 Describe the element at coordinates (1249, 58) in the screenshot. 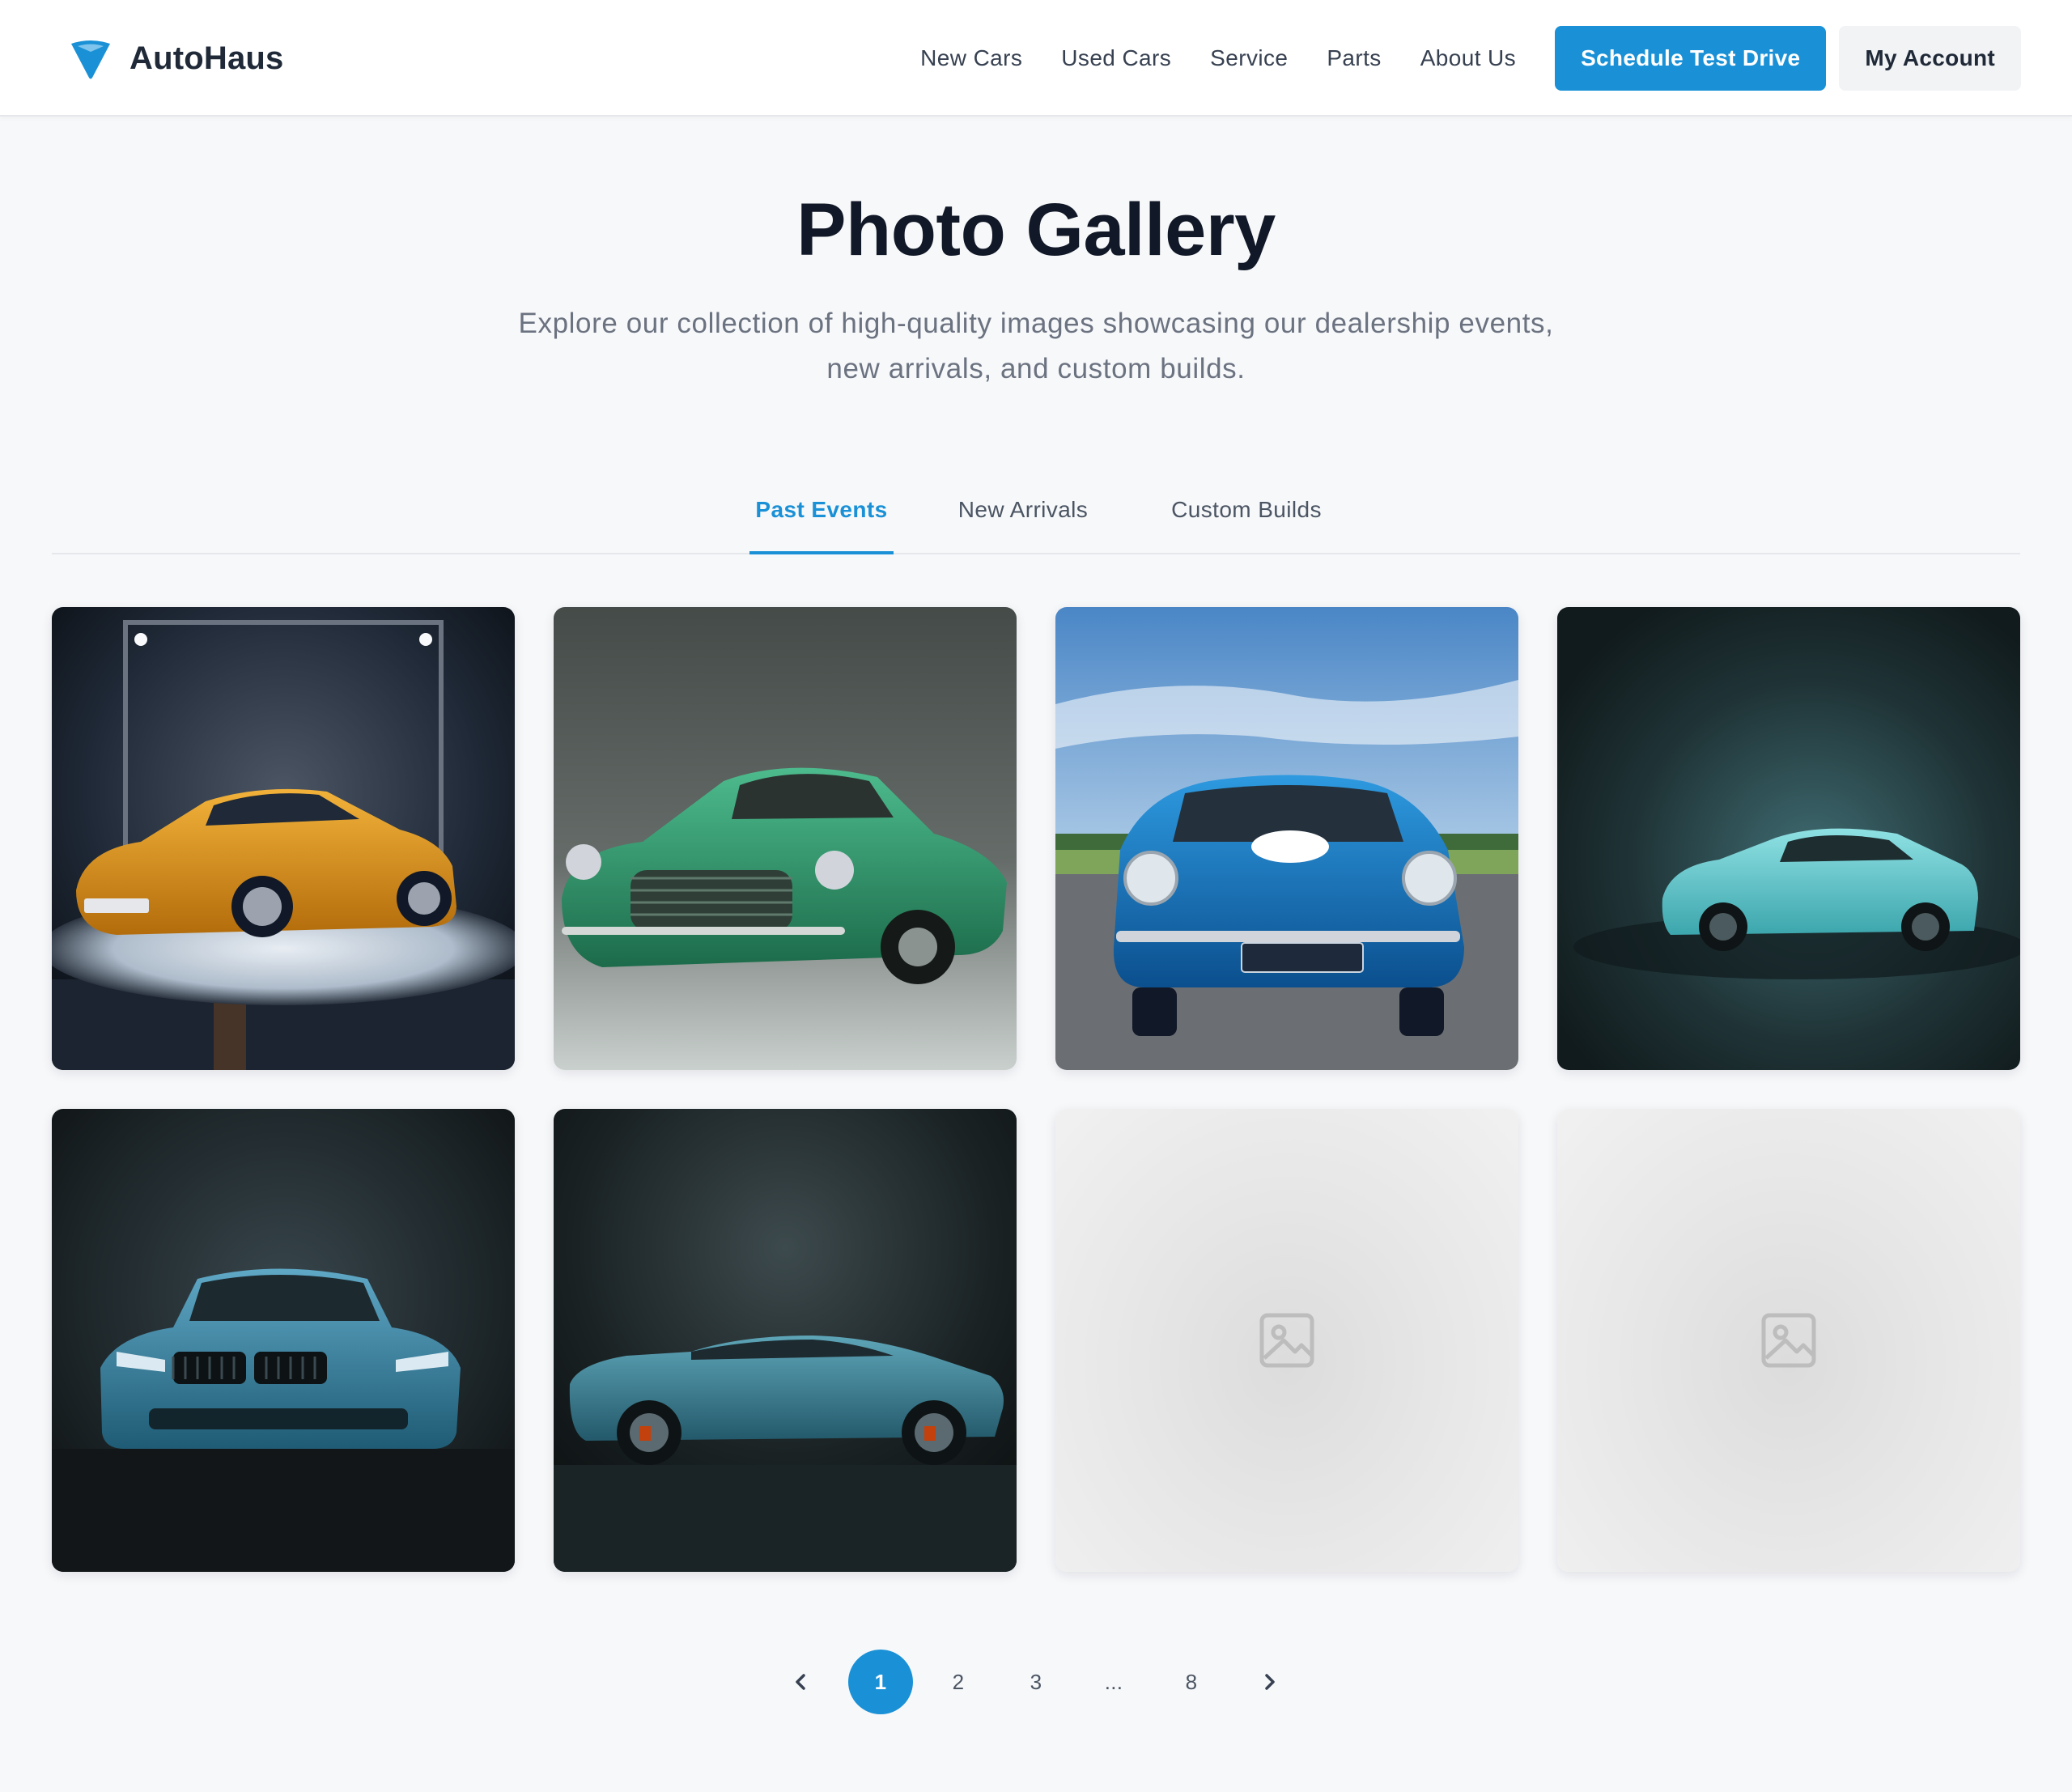

I see `nav-link-service: Service` at that location.